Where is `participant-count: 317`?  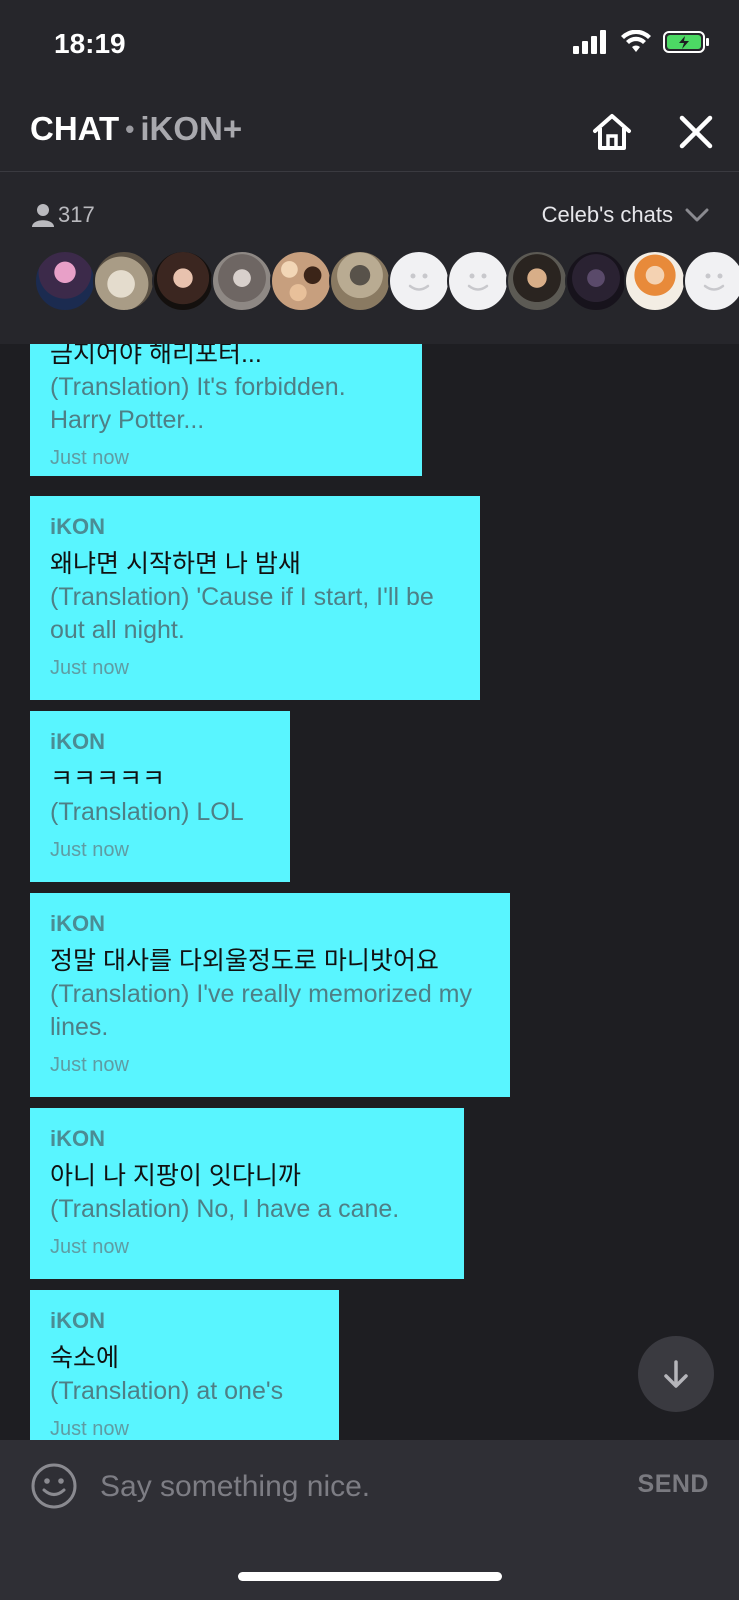 participant-count: 317 is located at coordinates (63, 215).